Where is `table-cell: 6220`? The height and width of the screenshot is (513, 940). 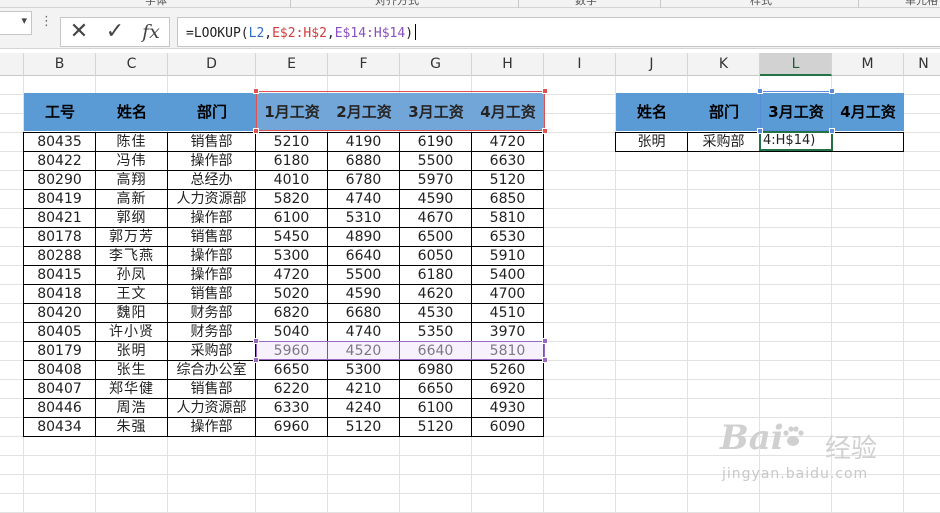
table-cell: 6220 is located at coordinates (291, 389).